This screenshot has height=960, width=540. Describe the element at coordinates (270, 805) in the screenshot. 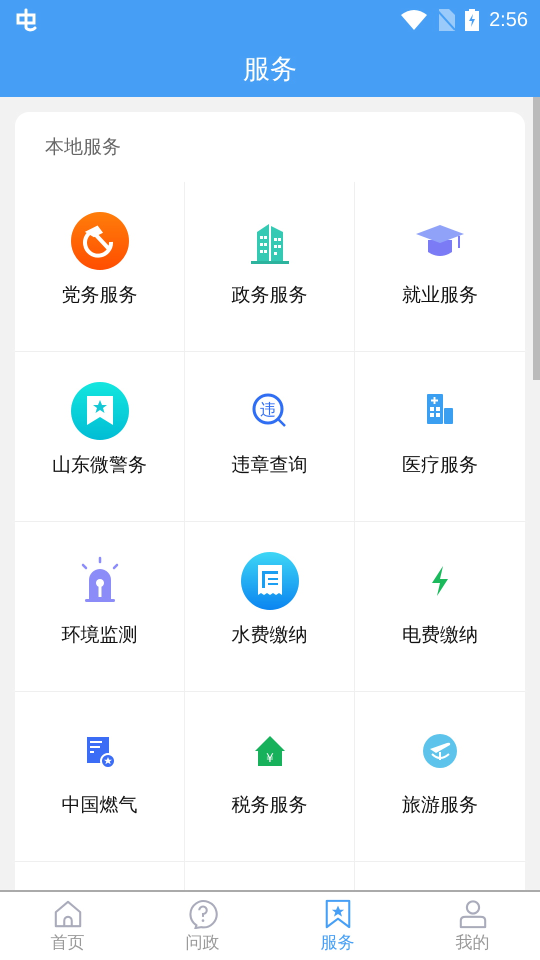

I see `service-label: 税务服务` at that location.